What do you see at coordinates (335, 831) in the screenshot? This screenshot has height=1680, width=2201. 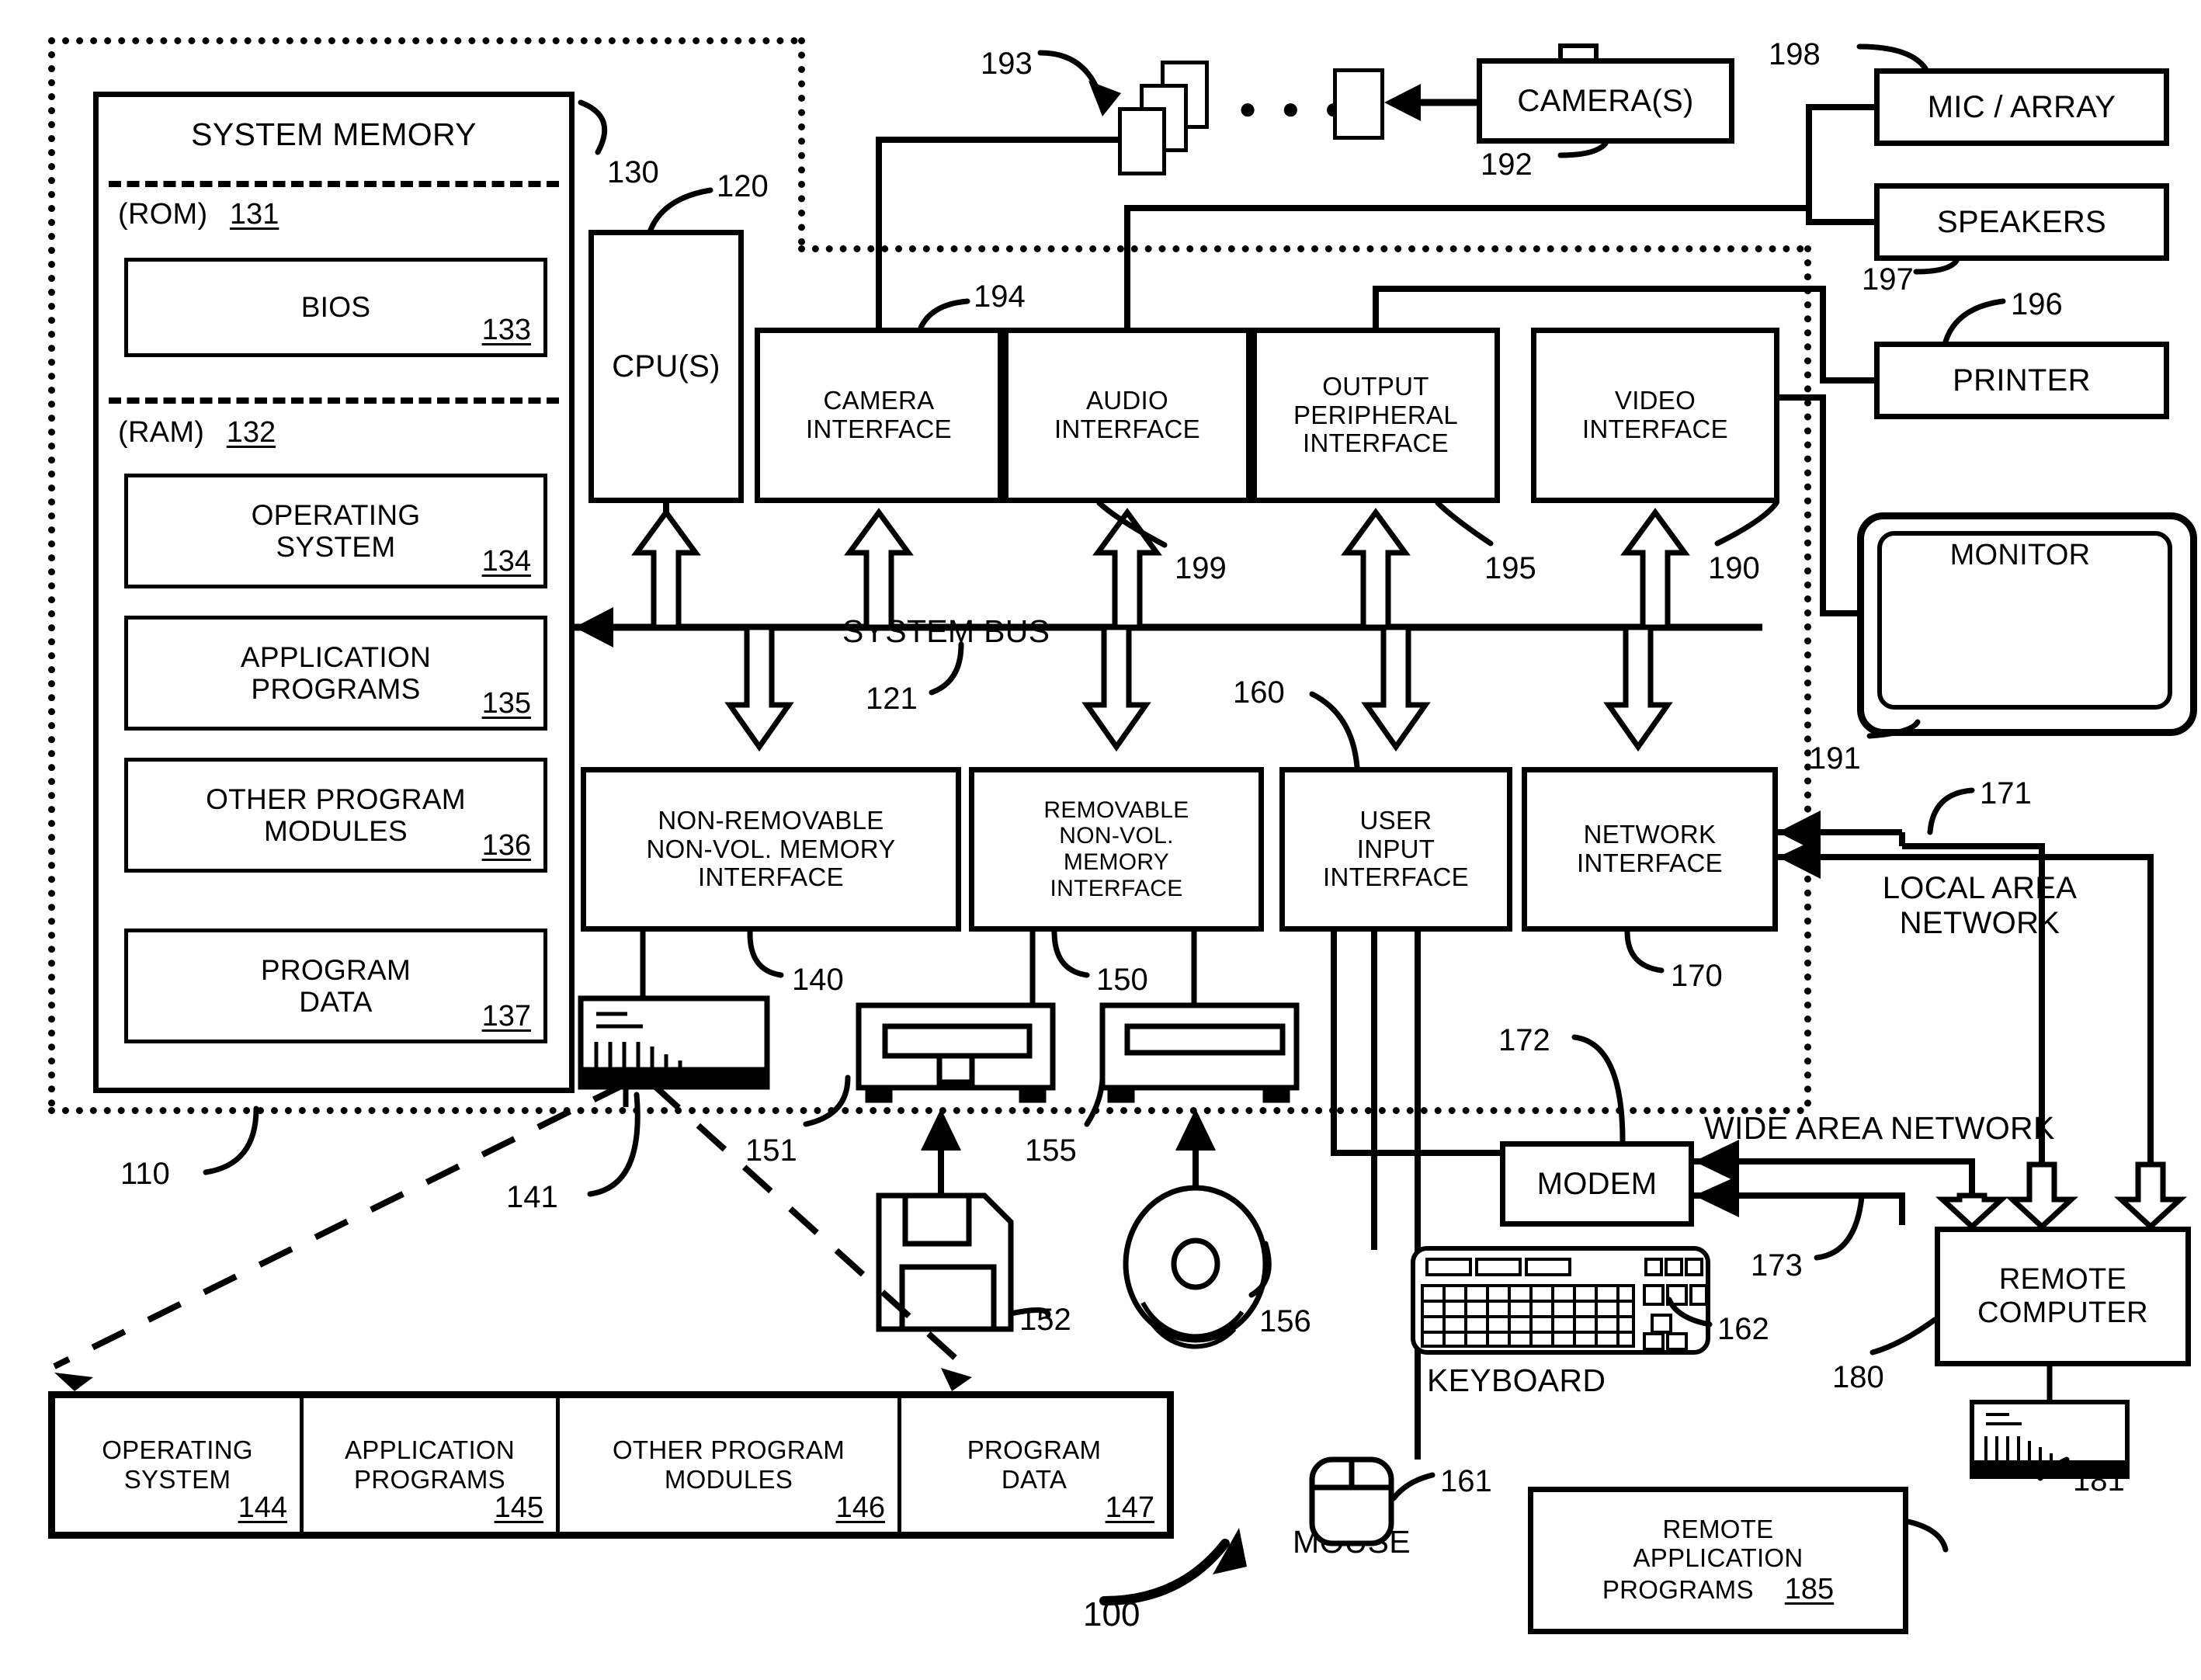 I see `other-program-modules-line2: MODULES` at bounding box center [335, 831].